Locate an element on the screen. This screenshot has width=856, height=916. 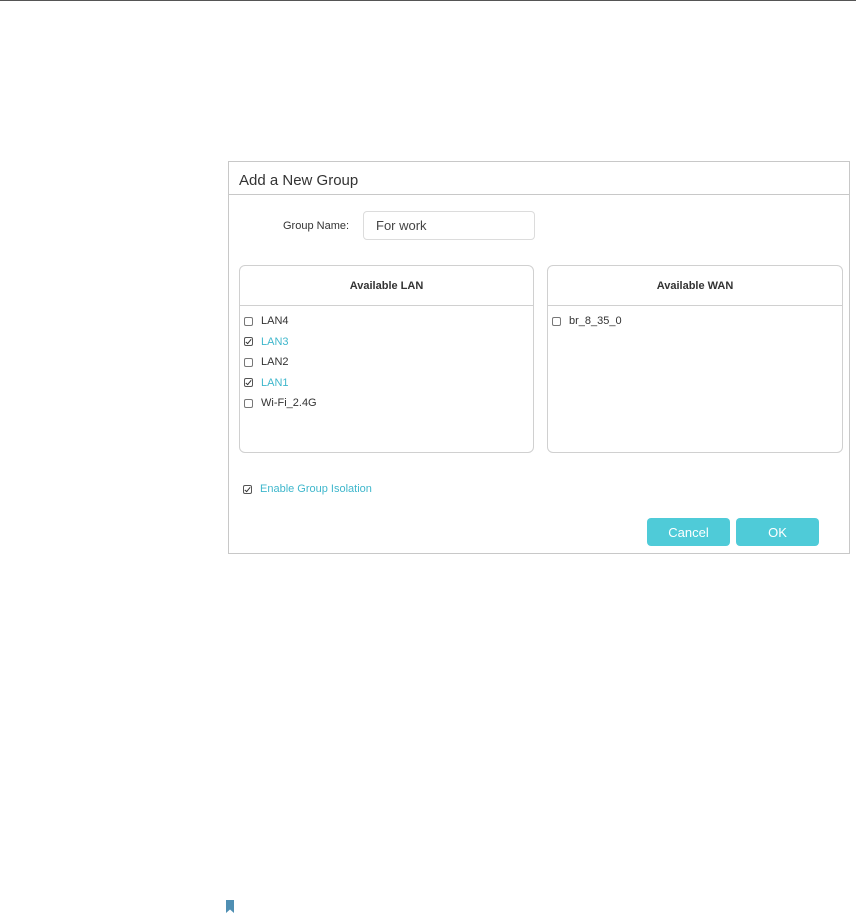
lan-item-label: LAN4 is located at coordinates (275, 321).